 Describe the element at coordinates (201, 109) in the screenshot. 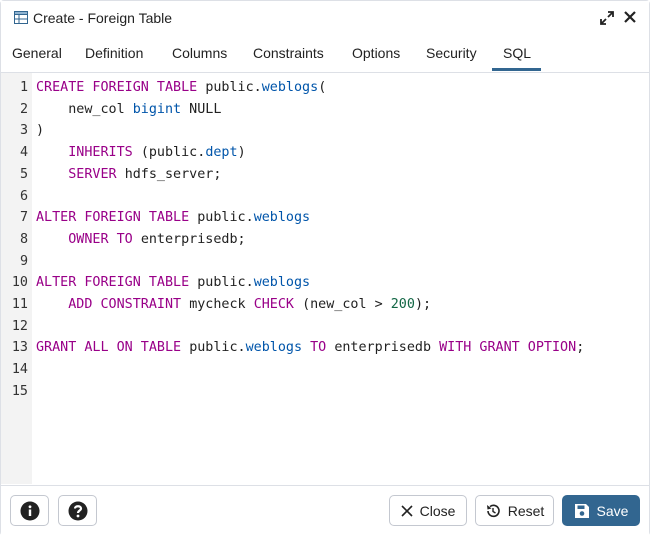

I see `code-token-op: NULL` at that location.